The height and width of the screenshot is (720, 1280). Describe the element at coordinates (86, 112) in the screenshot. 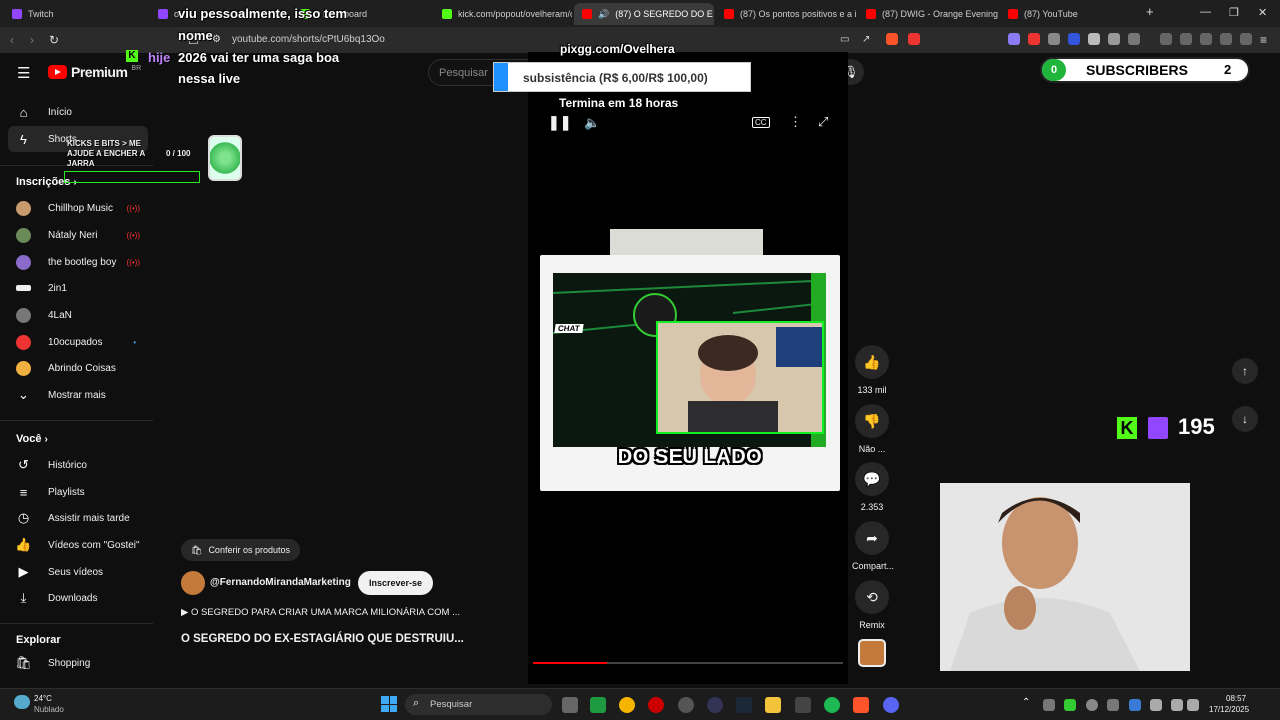

I see `sidebar-item-home: ⌂ Início` at that location.